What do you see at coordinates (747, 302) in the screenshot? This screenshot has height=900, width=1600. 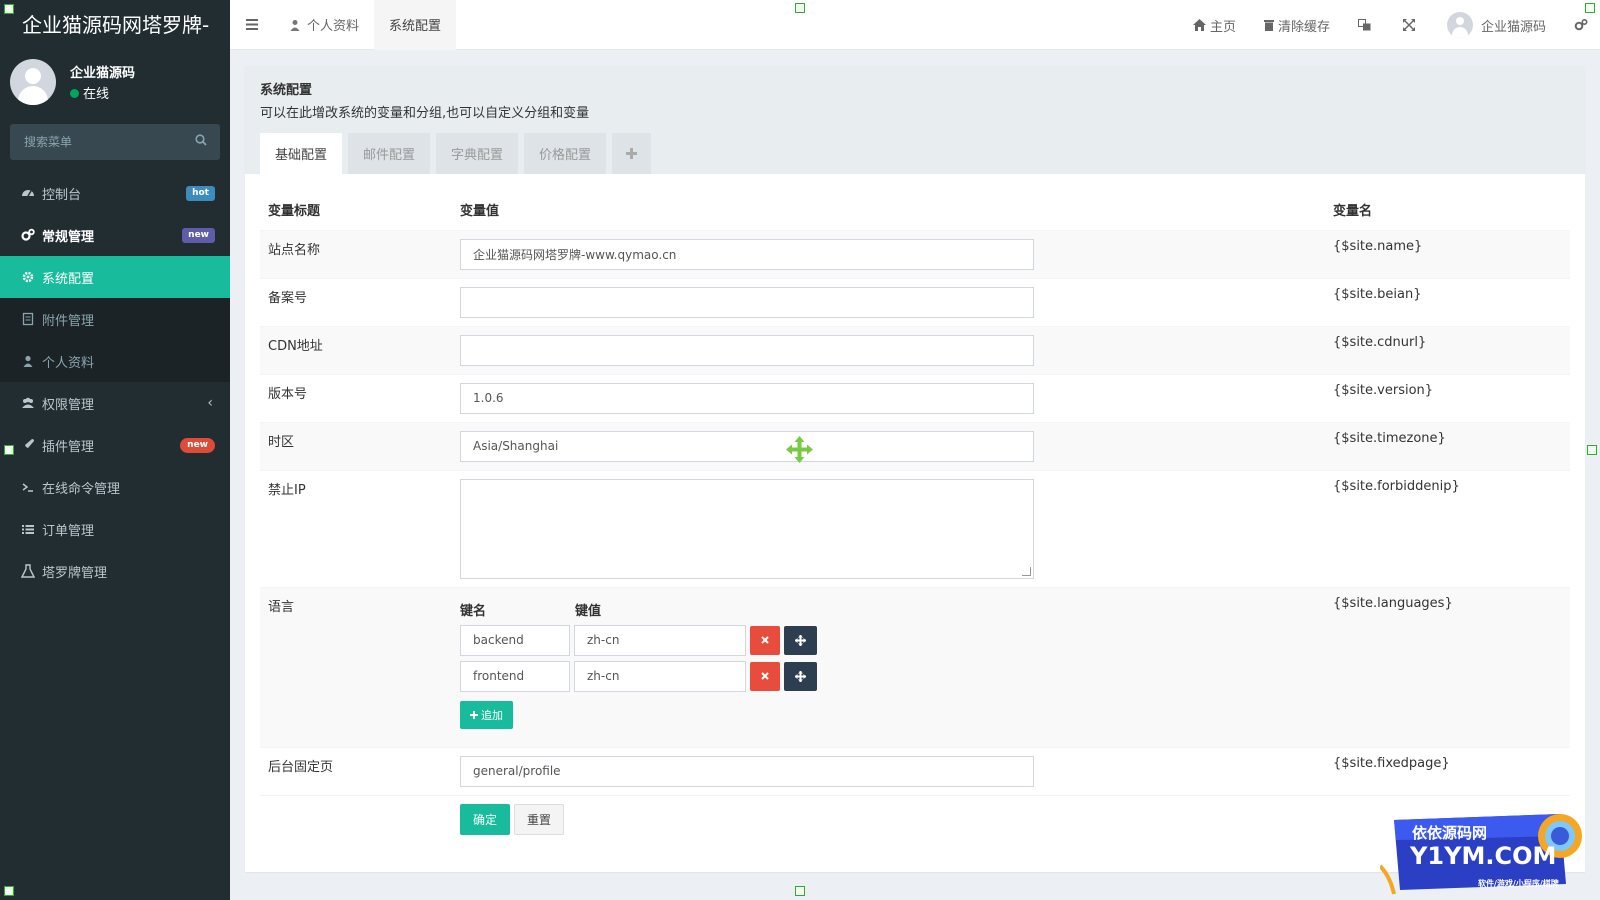 I see `beian-input` at bounding box center [747, 302].